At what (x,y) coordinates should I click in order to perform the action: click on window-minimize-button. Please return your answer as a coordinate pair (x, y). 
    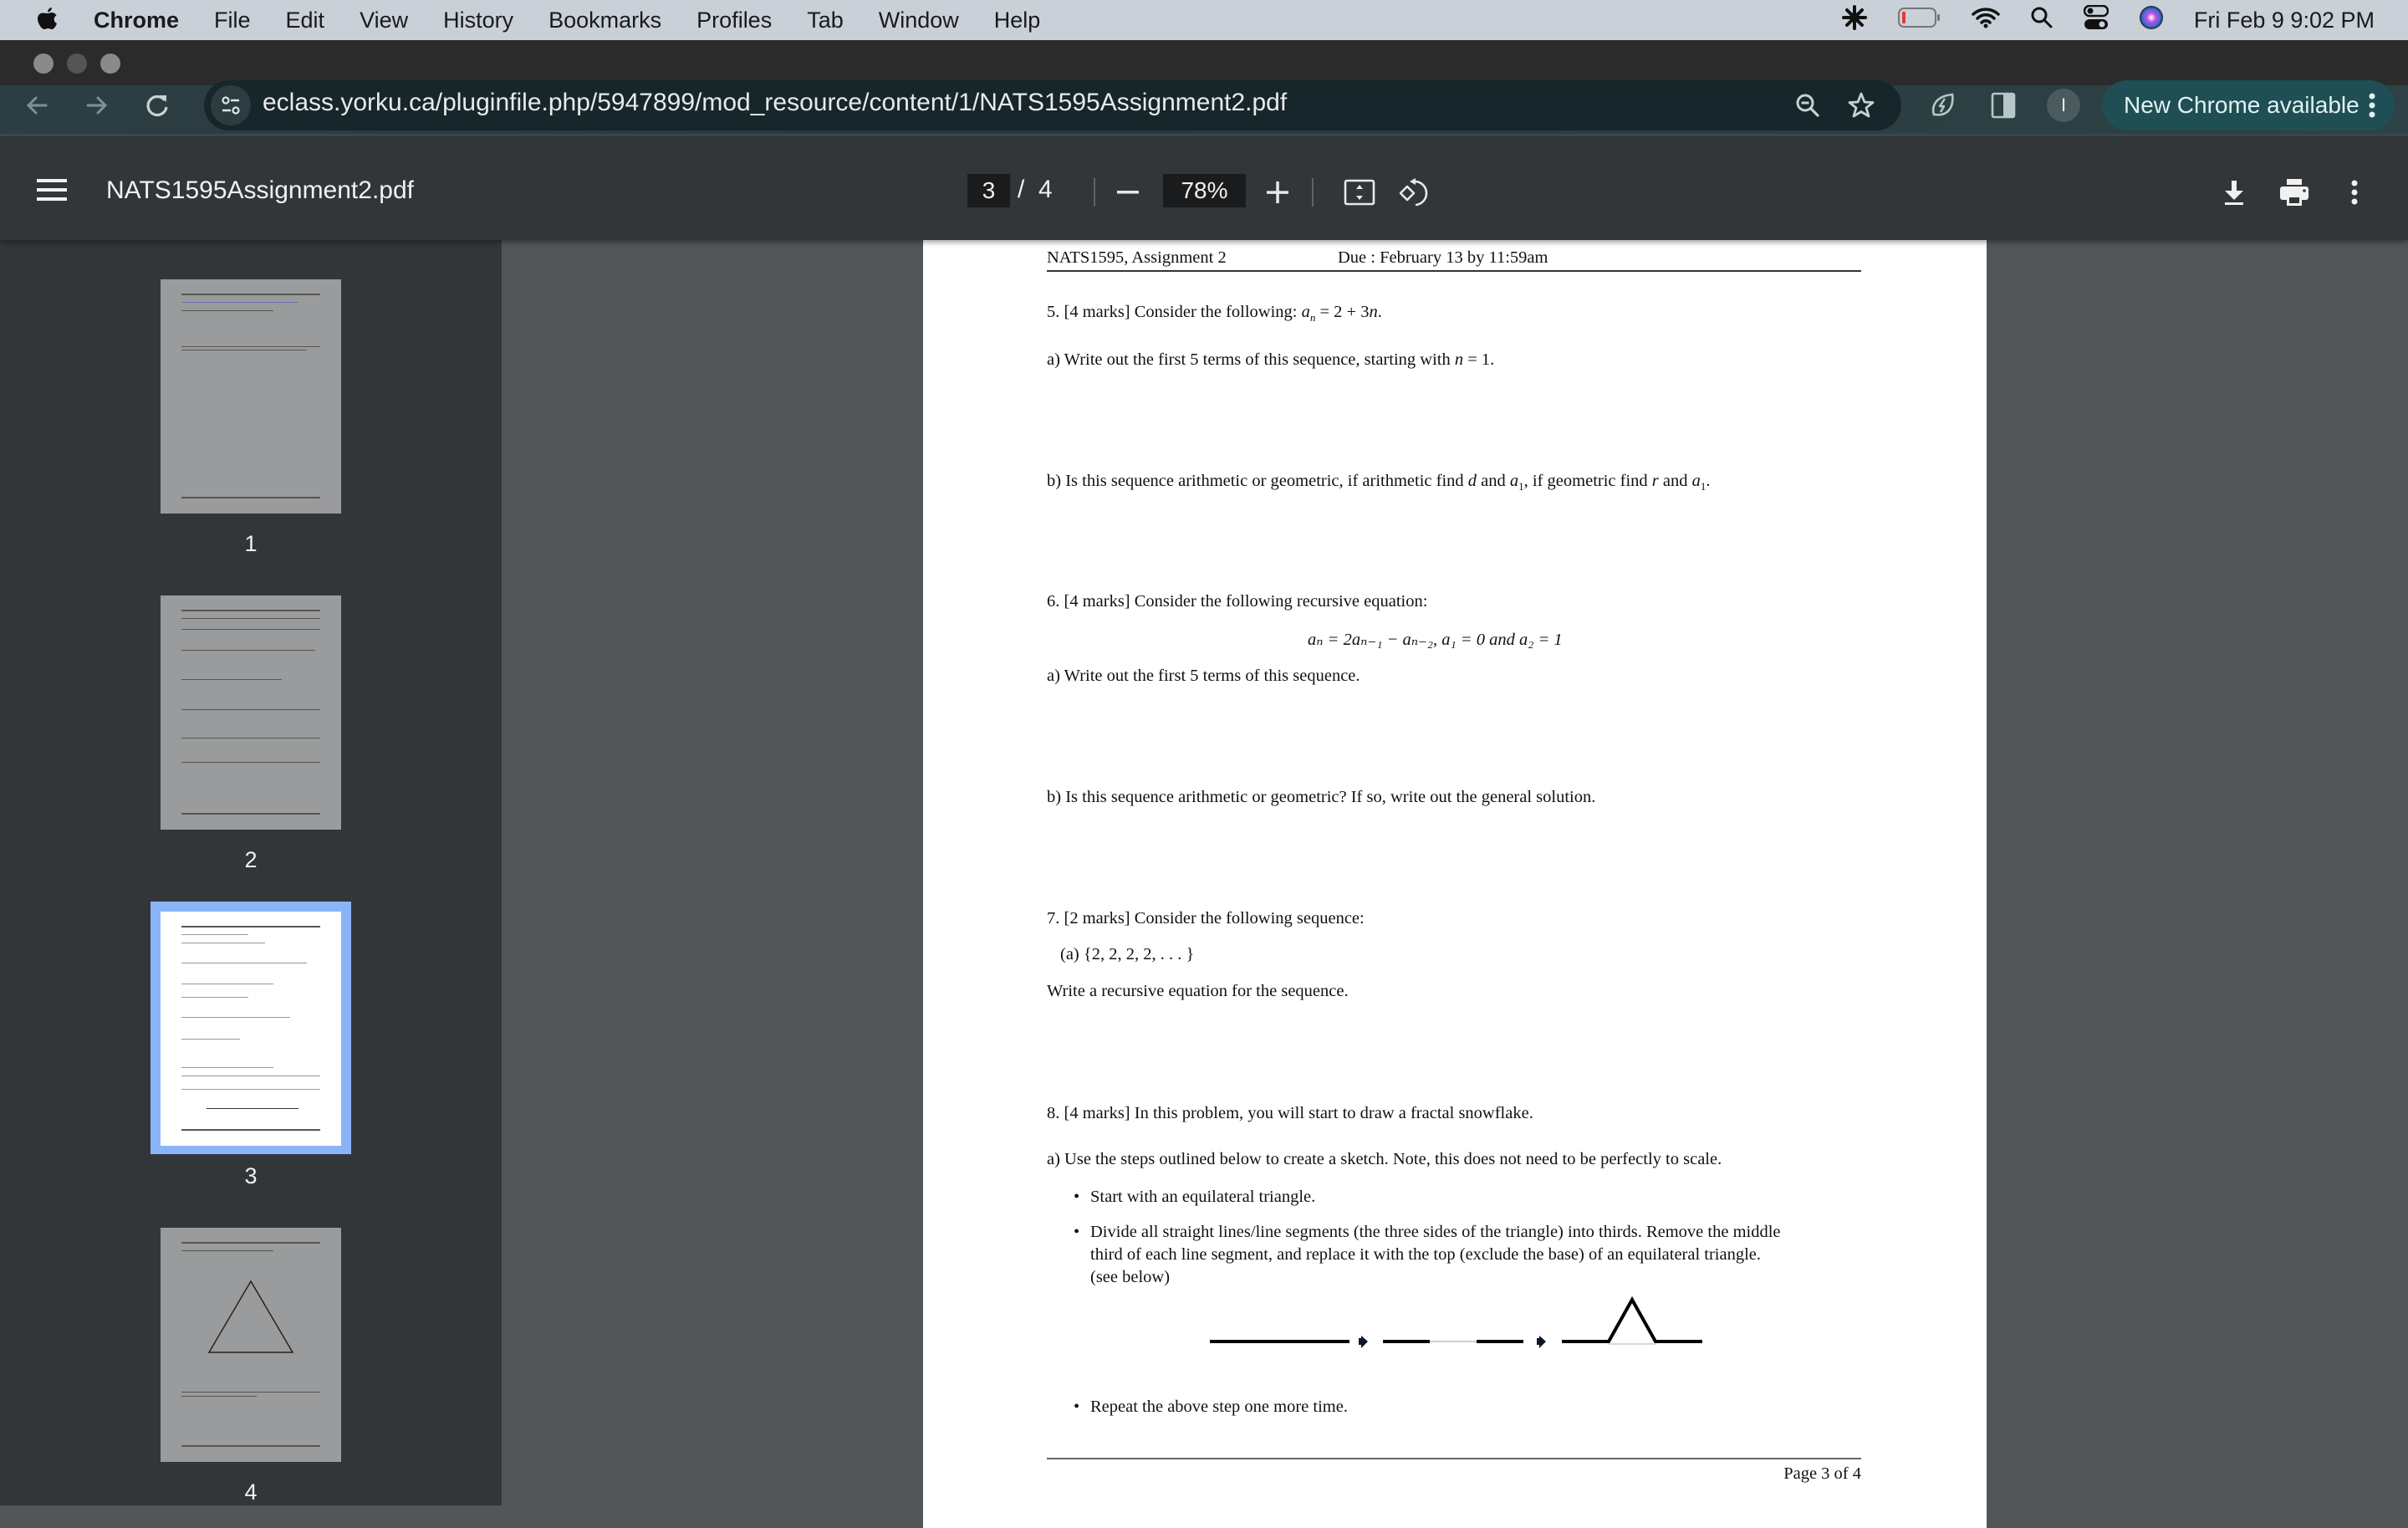
    Looking at the image, I should click on (77, 64).